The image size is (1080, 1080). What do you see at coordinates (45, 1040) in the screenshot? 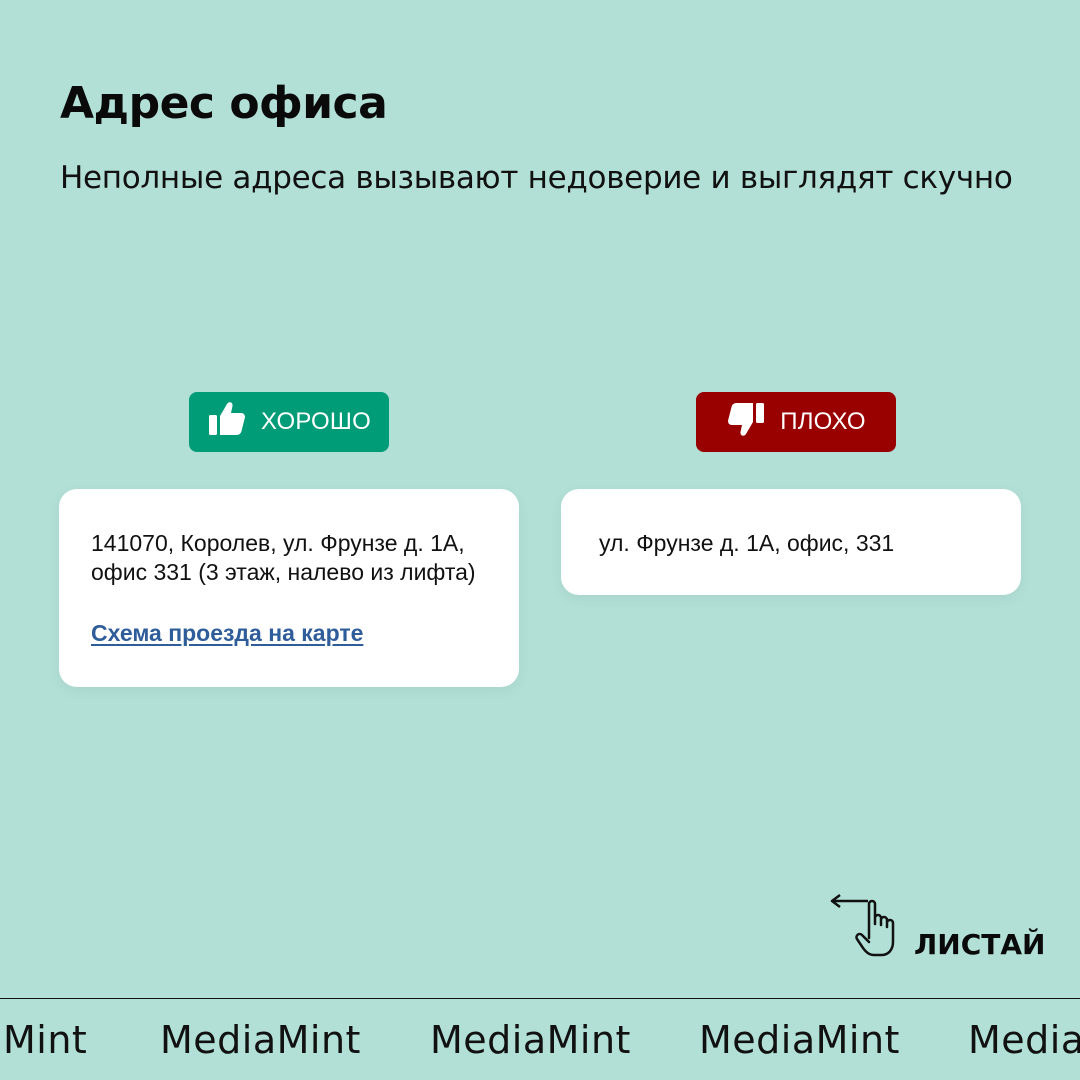
I see `ticker-item: Mint` at bounding box center [45, 1040].